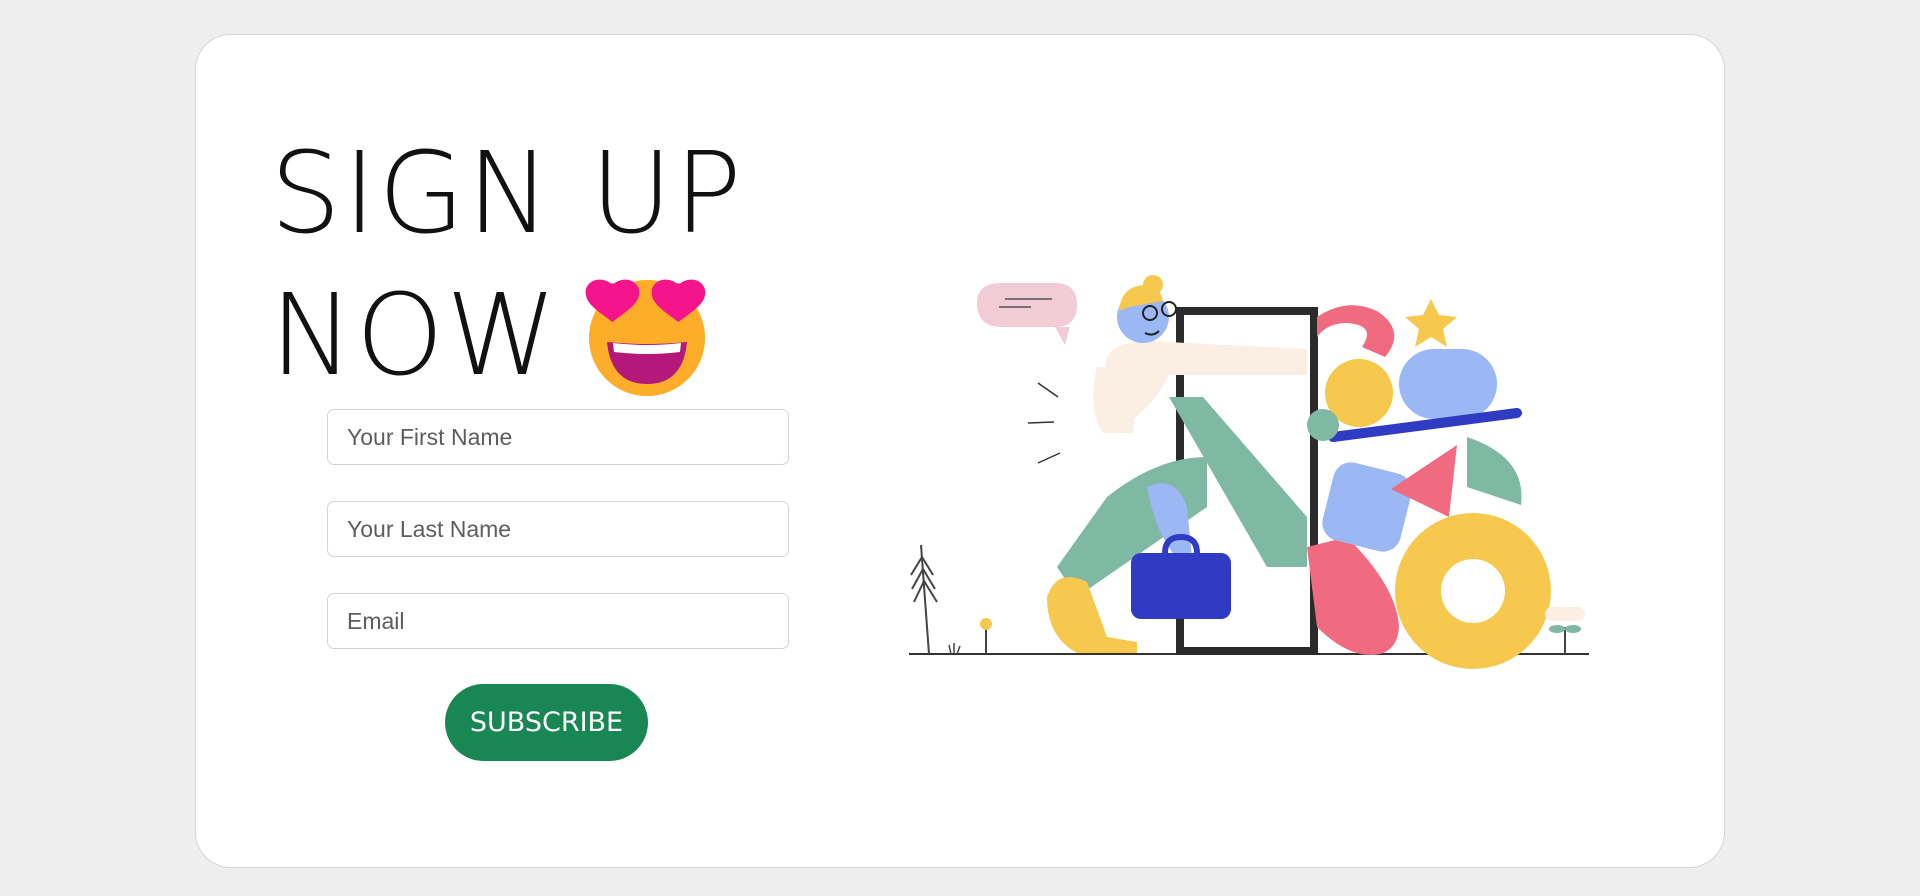 The height and width of the screenshot is (896, 1920). Describe the element at coordinates (558, 529) in the screenshot. I see `last-name-input` at that location.